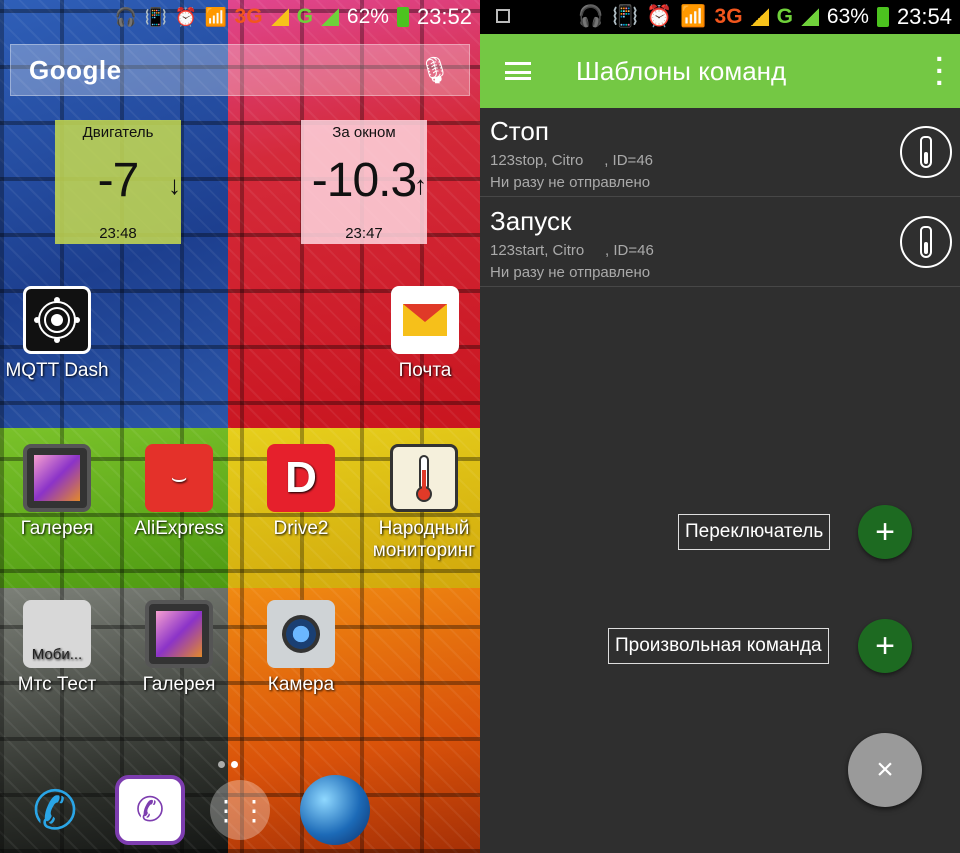 This screenshot has height=853, width=960. What do you see at coordinates (301, 684) in the screenshot?
I see `app-label: Камера` at bounding box center [301, 684].